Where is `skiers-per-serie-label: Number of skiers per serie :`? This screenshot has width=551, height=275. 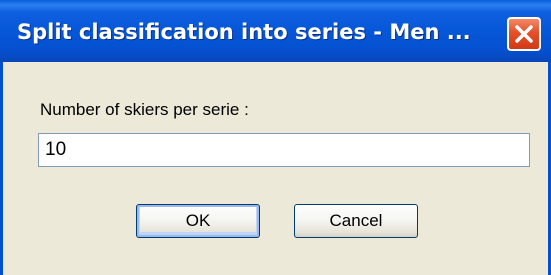 skiers-per-serie-label: Number of skiers per serie : is located at coordinates (144, 109).